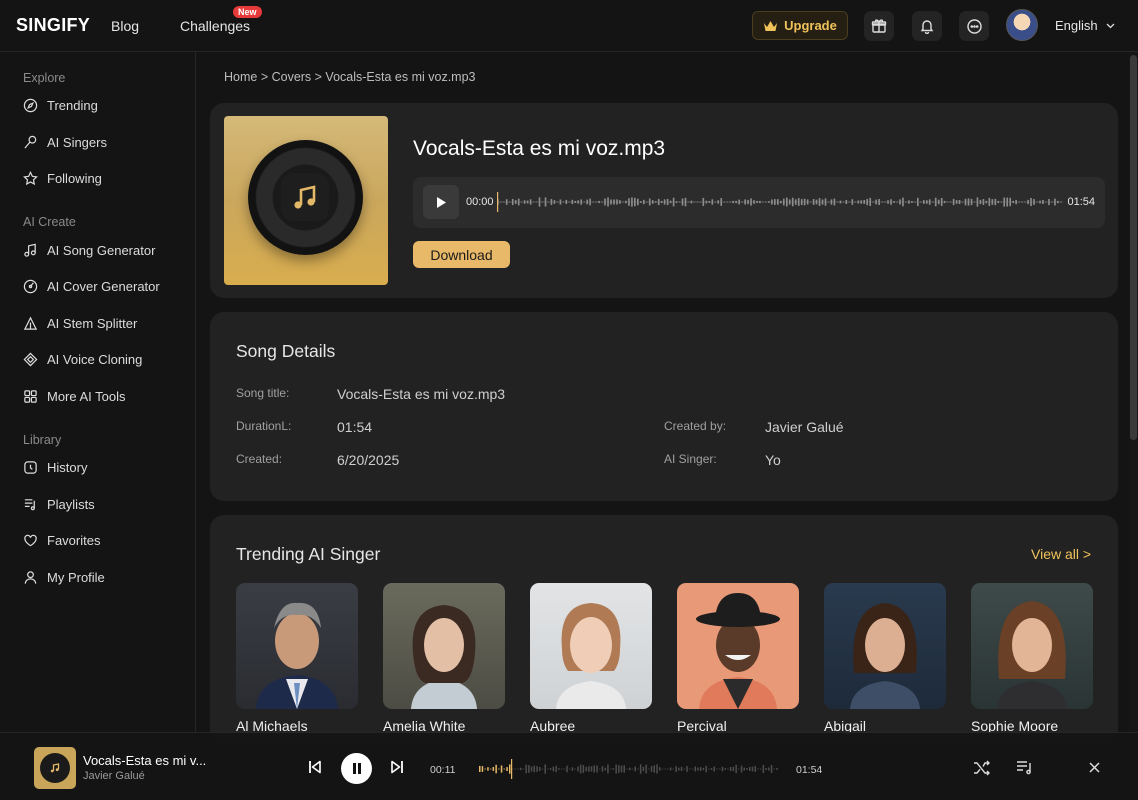  I want to click on song-cover, so click(306, 200).